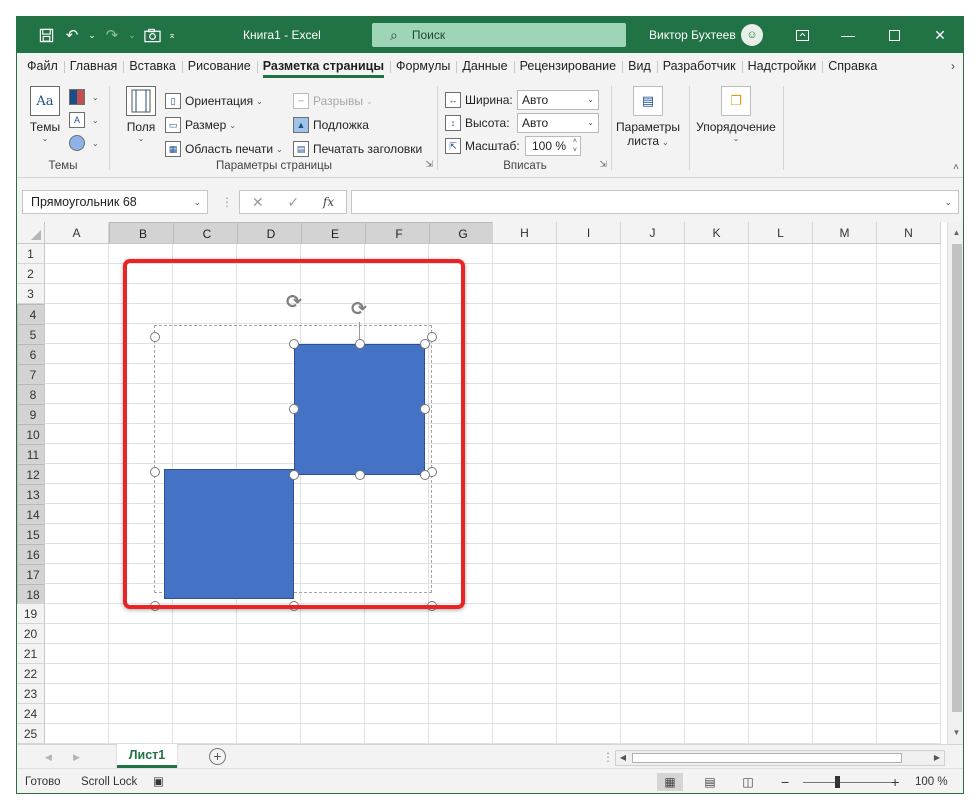 This screenshot has width=980, height=809. What do you see at coordinates (423, 66) in the screenshot?
I see `tab-formulas: Формулы` at bounding box center [423, 66].